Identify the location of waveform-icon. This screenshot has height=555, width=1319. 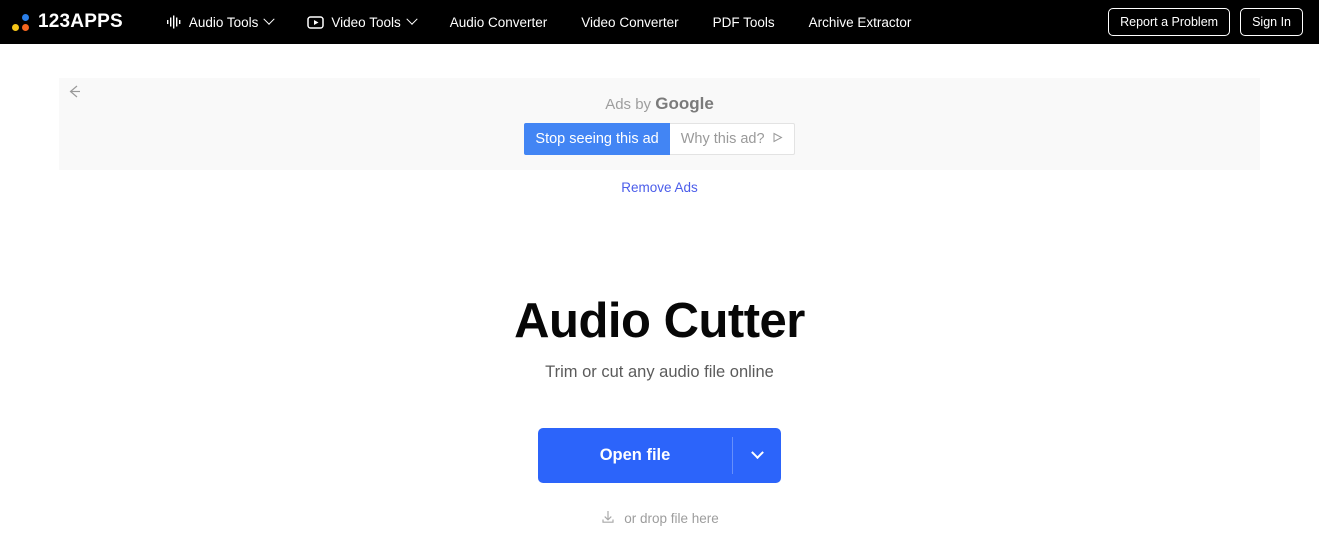
(174, 22).